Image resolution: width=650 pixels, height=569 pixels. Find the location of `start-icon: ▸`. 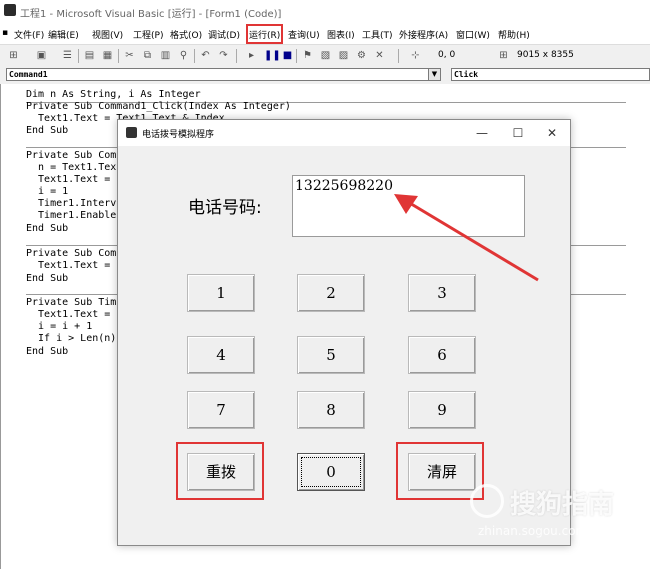

start-icon: ▸ is located at coordinates (251, 55).